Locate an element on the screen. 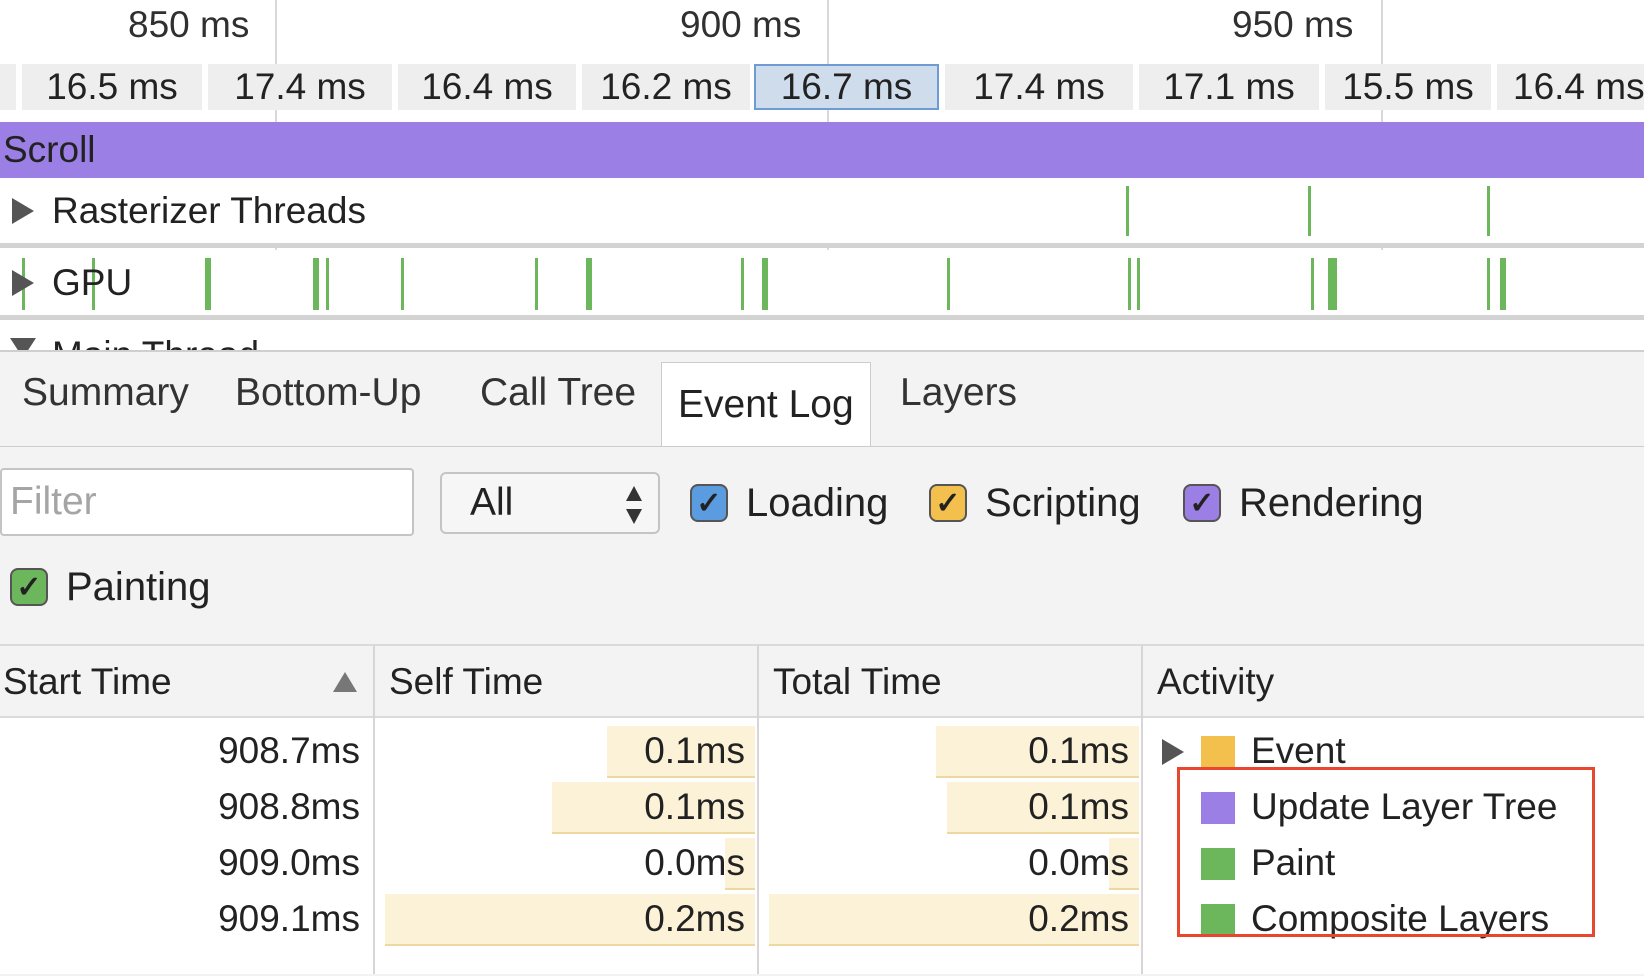  tab-call-tree: Call Tree is located at coordinates (558, 393).